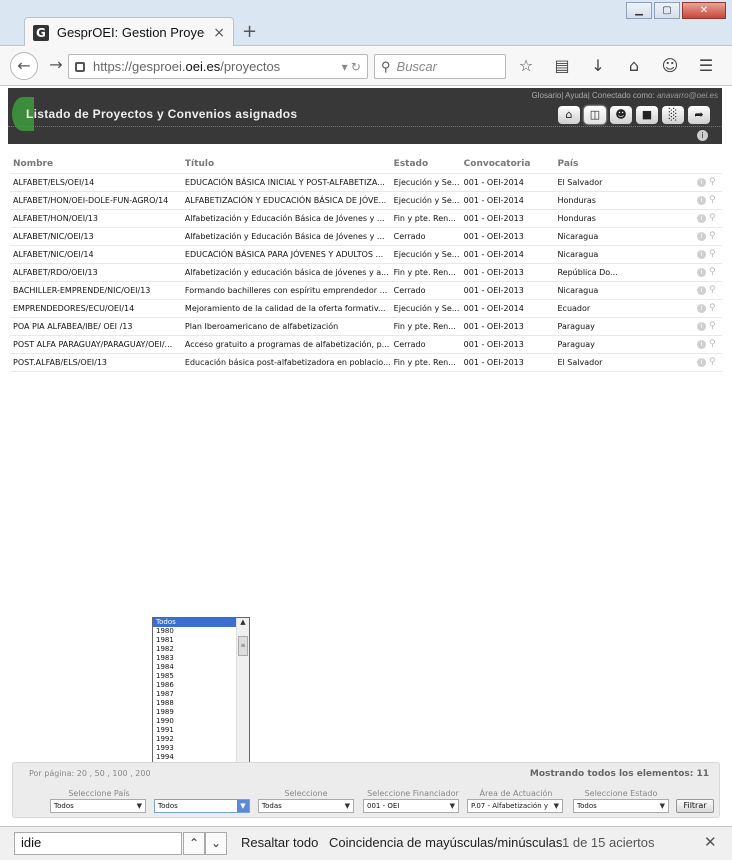 The image size is (732, 860). What do you see at coordinates (426, 164) in the screenshot?
I see `column-header-estado: Estado` at bounding box center [426, 164].